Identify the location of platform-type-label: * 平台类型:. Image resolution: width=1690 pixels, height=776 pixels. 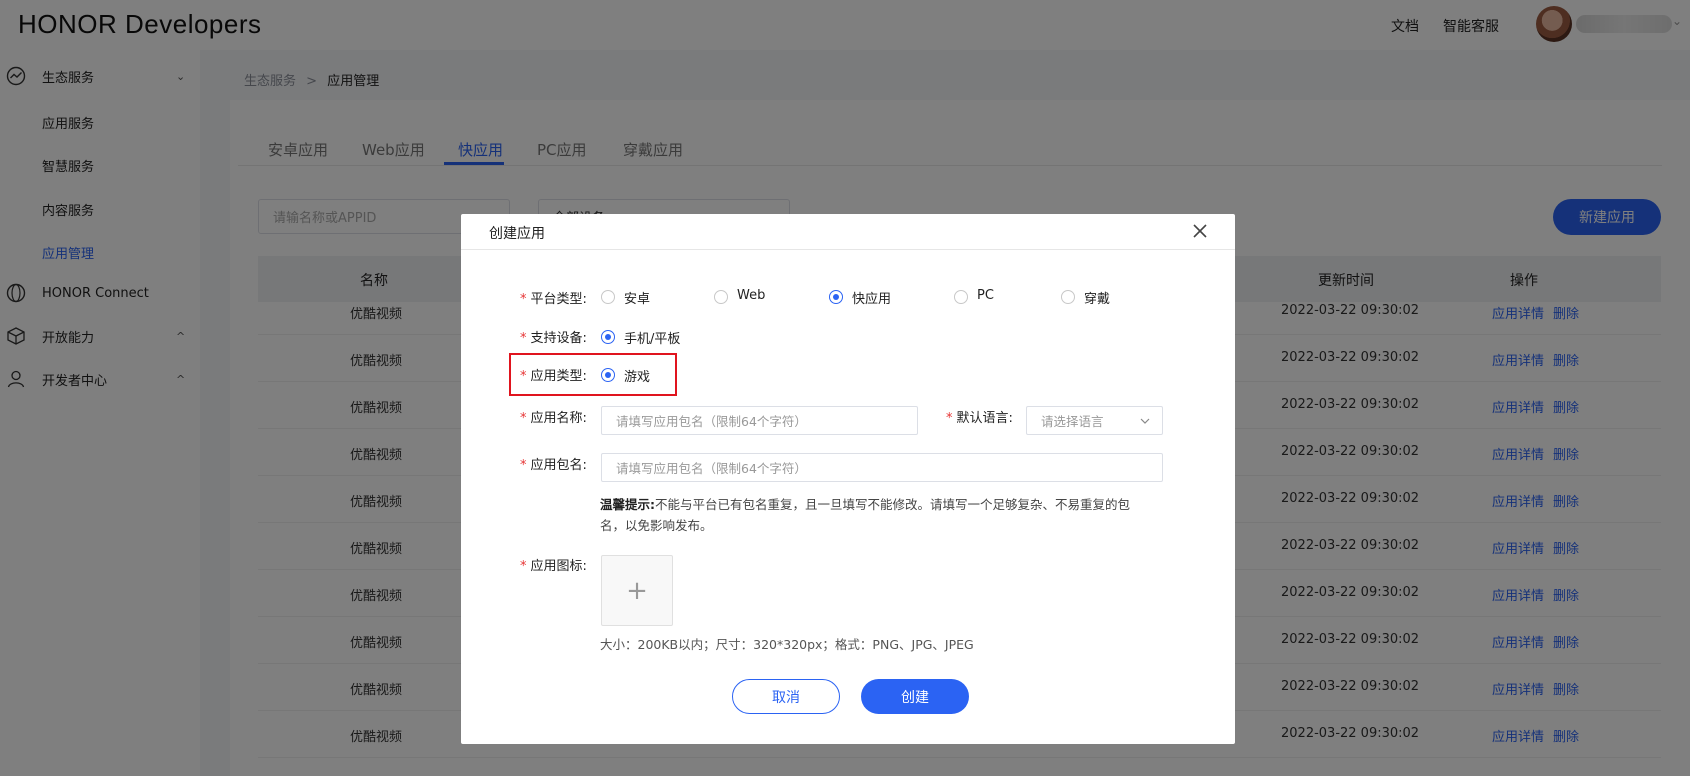
(553, 299).